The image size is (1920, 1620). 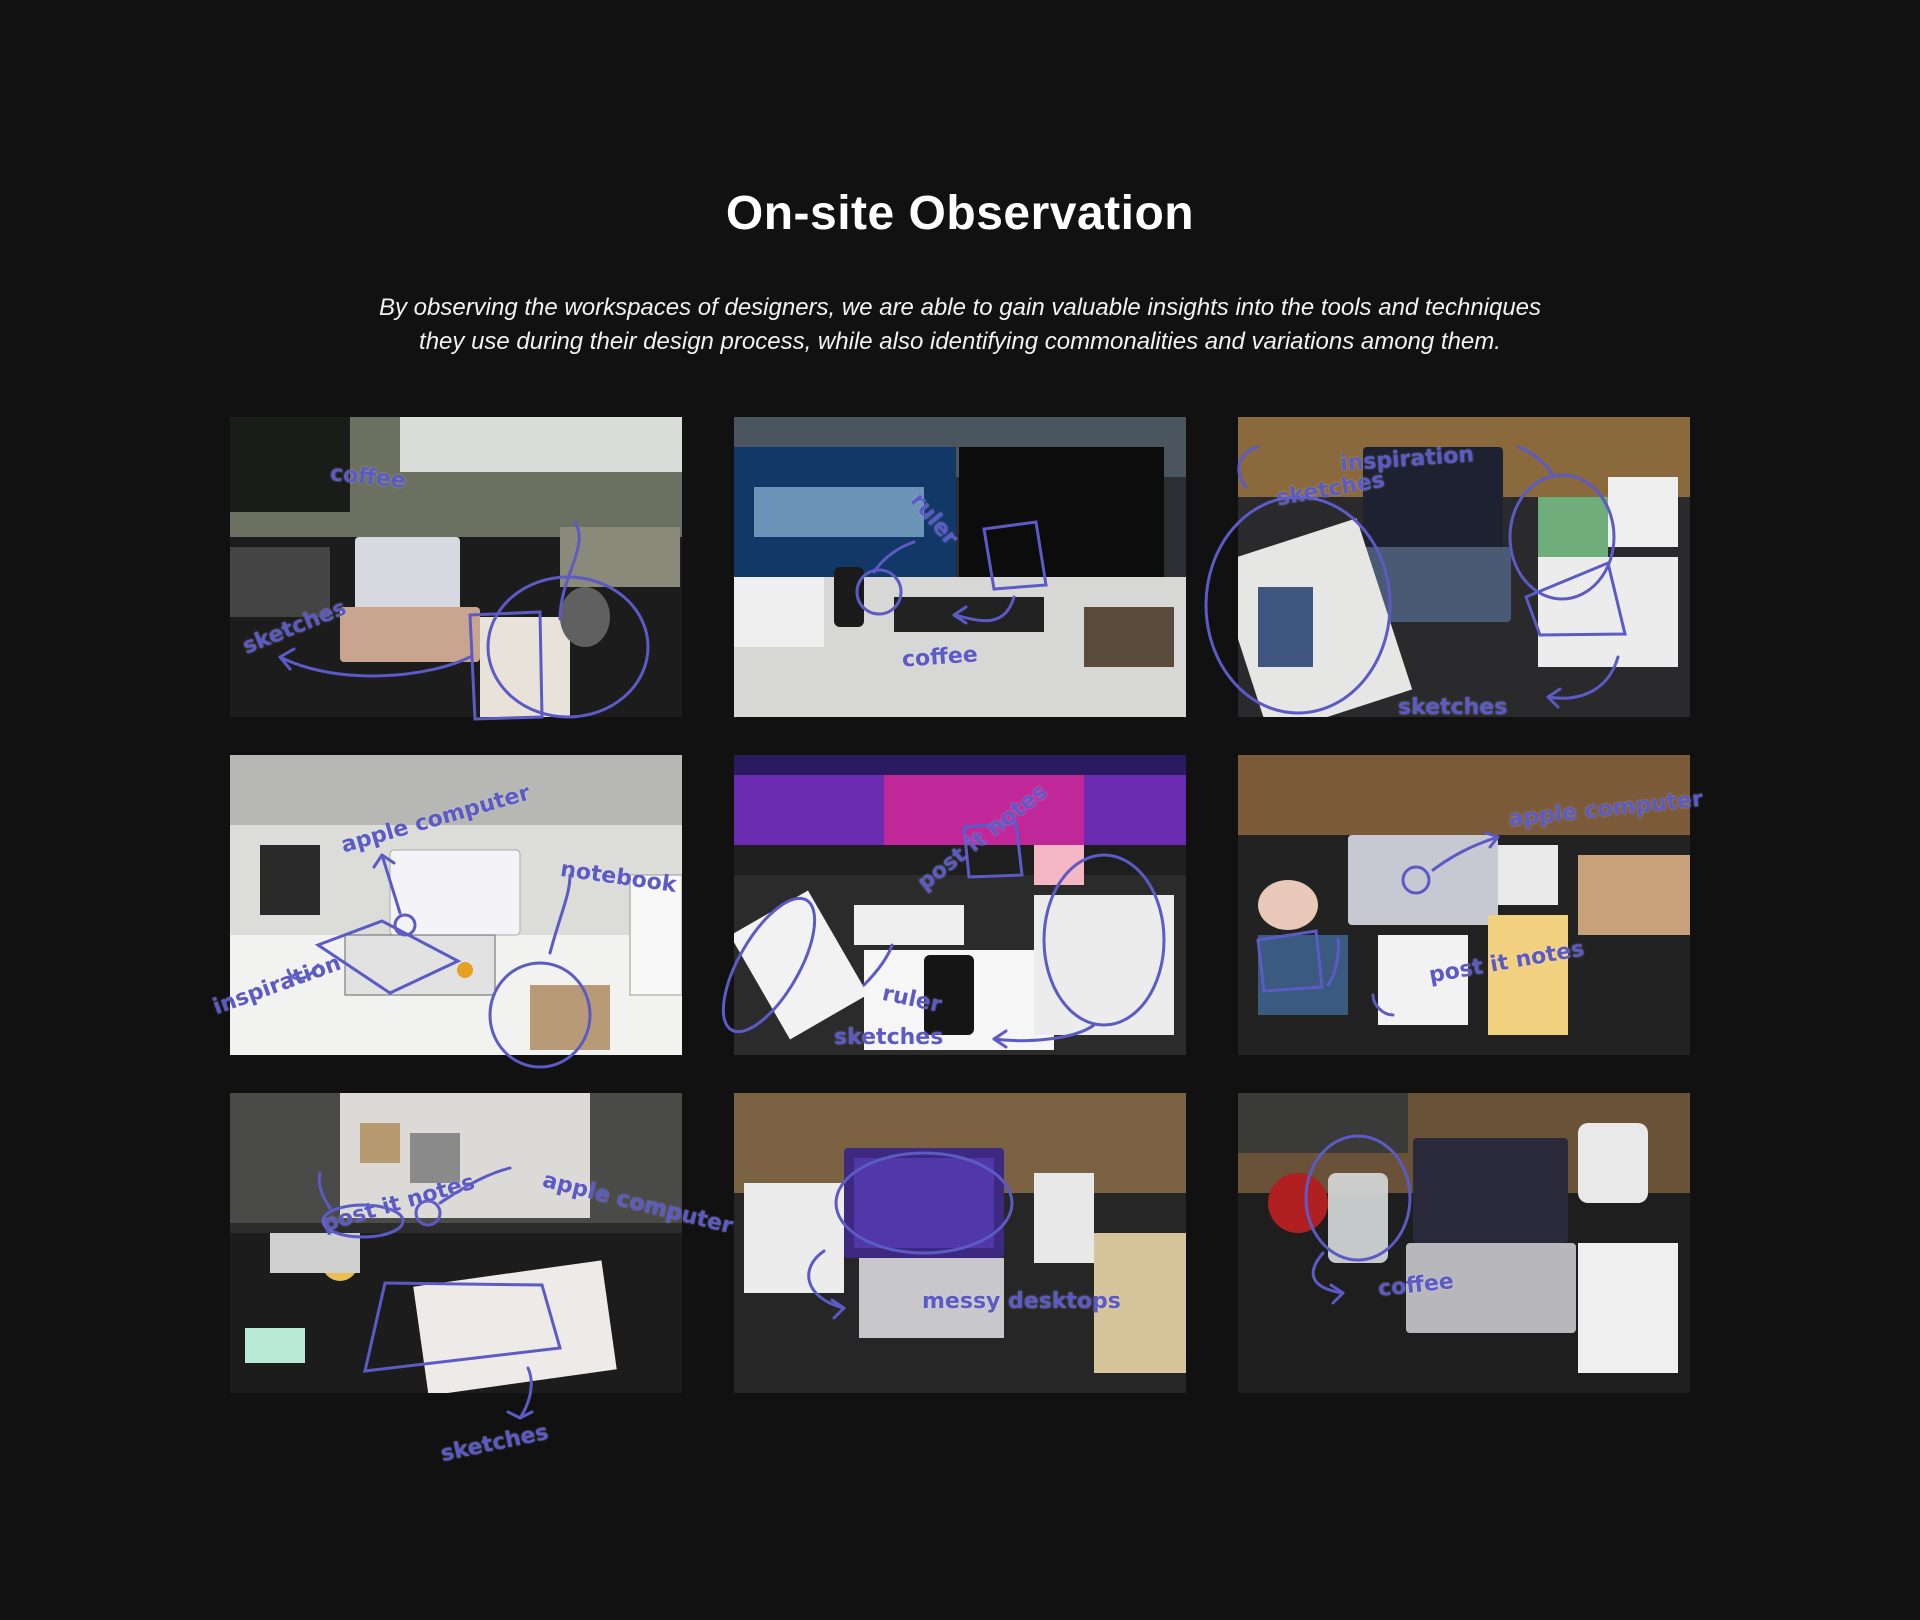 What do you see at coordinates (1447, 568) in the screenshot?
I see `workspace-photo-3: sketches inspiration sketches` at bounding box center [1447, 568].